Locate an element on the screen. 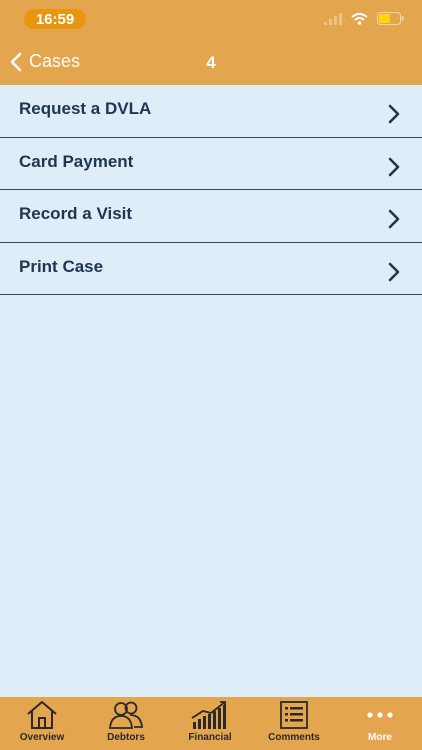  menu-item-request-dvla: Request a DVLA is located at coordinates (211, 111).